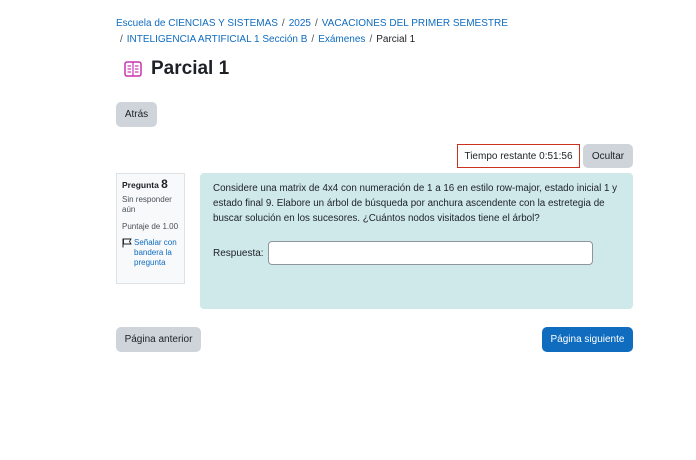 The image size is (696, 460). I want to click on flag-icon, so click(127, 243).